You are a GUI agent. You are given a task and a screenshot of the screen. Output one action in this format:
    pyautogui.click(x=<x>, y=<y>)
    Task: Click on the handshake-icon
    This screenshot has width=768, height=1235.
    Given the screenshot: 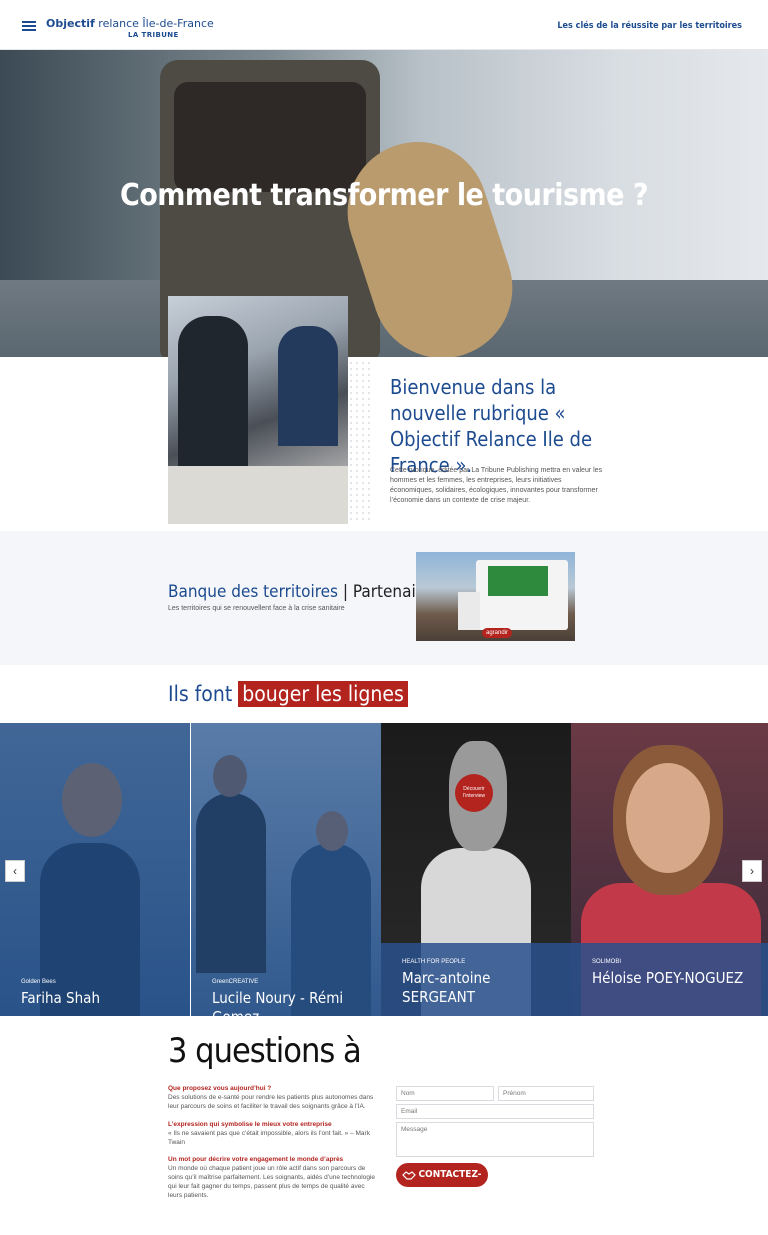 What is the action you would take?
    pyautogui.click(x=409, y=1175)
    